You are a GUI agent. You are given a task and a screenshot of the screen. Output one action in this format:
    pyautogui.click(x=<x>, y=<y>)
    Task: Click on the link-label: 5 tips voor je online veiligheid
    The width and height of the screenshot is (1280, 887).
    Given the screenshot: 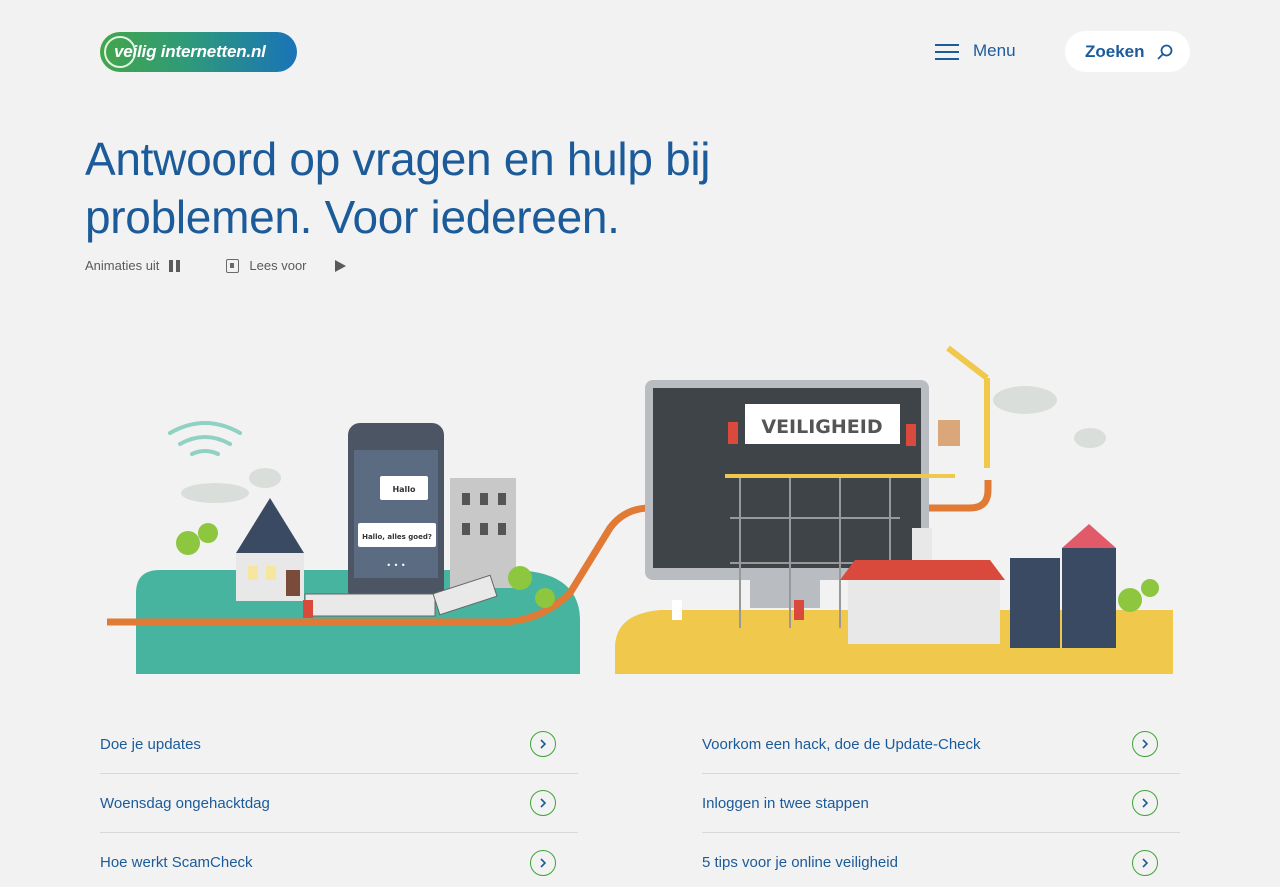 What is the action you would take?
    pyautogui.click(x=800, y=862)
    